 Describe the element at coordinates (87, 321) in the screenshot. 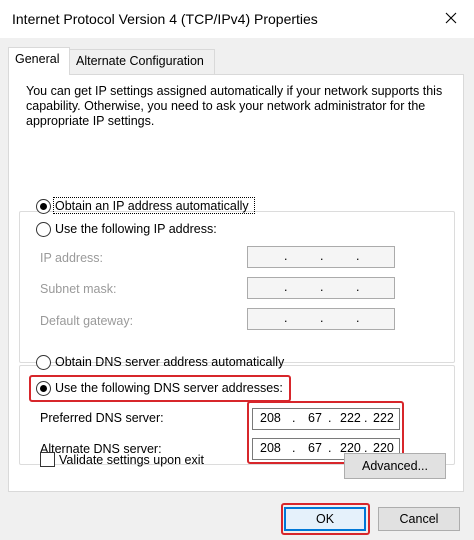

I see `default-gateway-label: Default gateway:` at that location.